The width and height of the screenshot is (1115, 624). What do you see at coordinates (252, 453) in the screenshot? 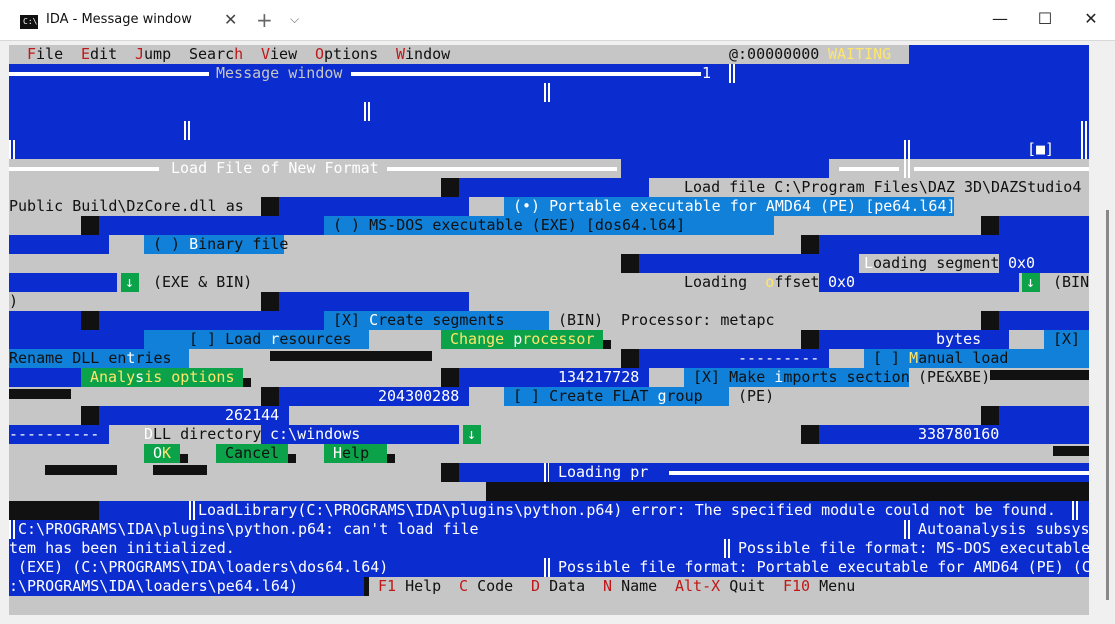
I see `cancel-button: Cancel` at bounding box center [252, 453].